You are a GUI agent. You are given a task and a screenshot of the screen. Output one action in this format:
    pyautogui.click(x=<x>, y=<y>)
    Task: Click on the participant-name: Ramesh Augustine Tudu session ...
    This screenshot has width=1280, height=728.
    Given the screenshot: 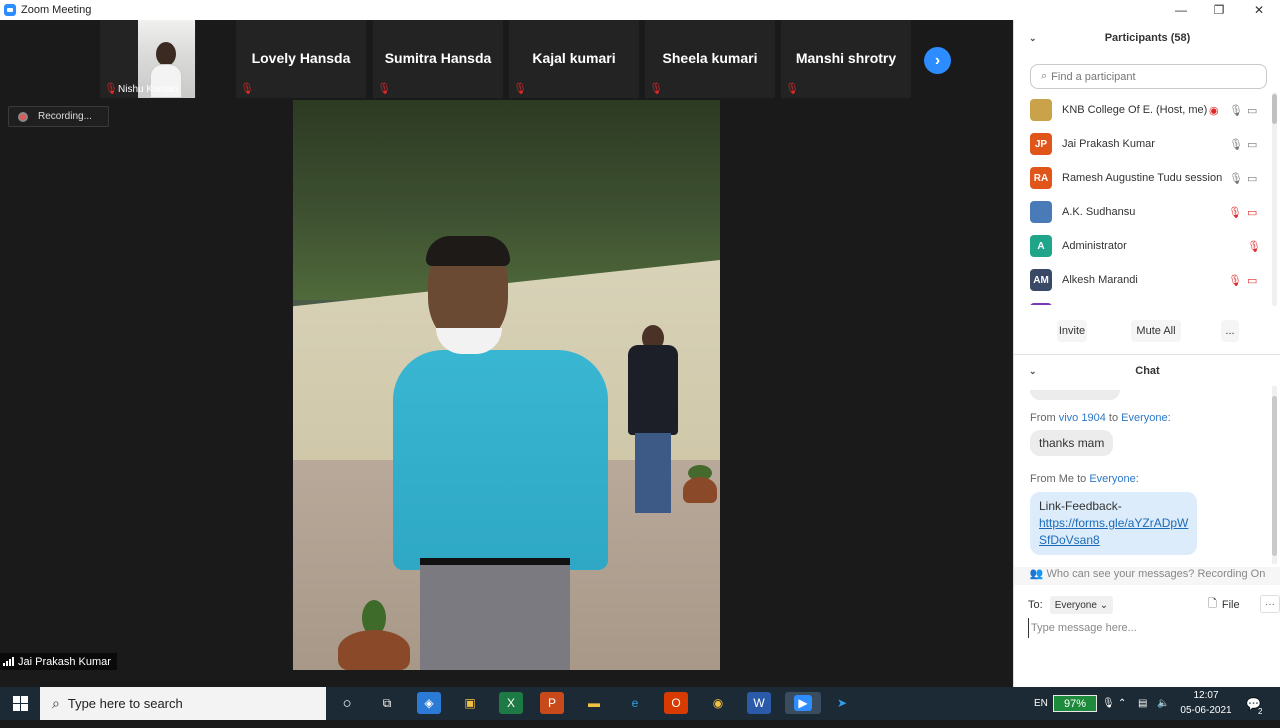 What is the action you would take?
    pyautogui.click(x=1142, y=178)
    